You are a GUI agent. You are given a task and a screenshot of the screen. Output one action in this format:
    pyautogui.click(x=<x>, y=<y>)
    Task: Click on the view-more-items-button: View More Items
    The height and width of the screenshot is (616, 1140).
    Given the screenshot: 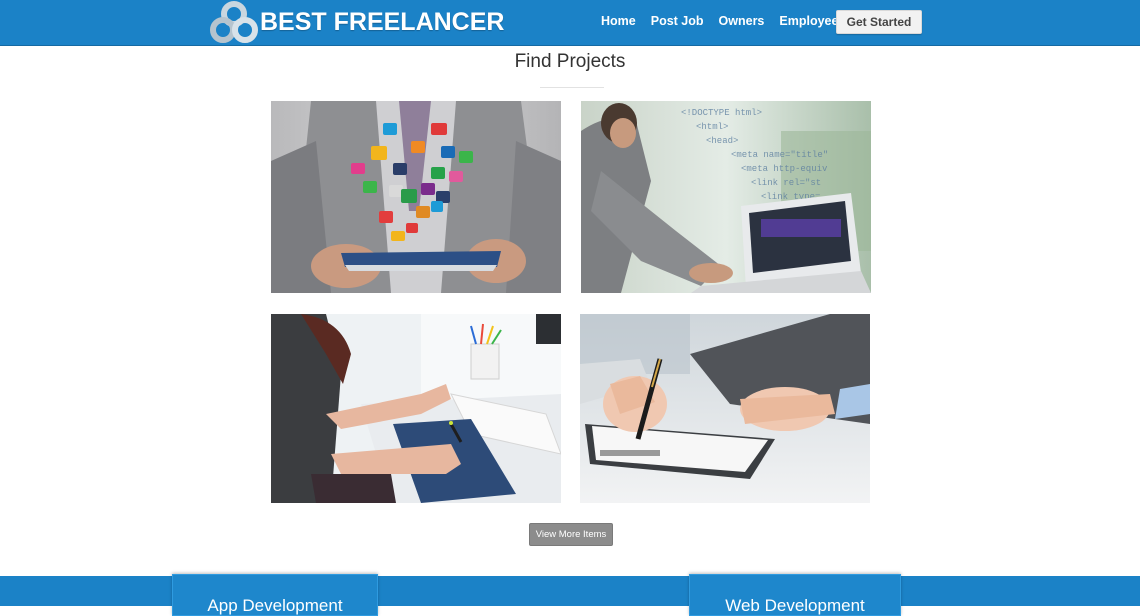 What is the action you would take?
    pyautogui.click(x=571, y=534)
    